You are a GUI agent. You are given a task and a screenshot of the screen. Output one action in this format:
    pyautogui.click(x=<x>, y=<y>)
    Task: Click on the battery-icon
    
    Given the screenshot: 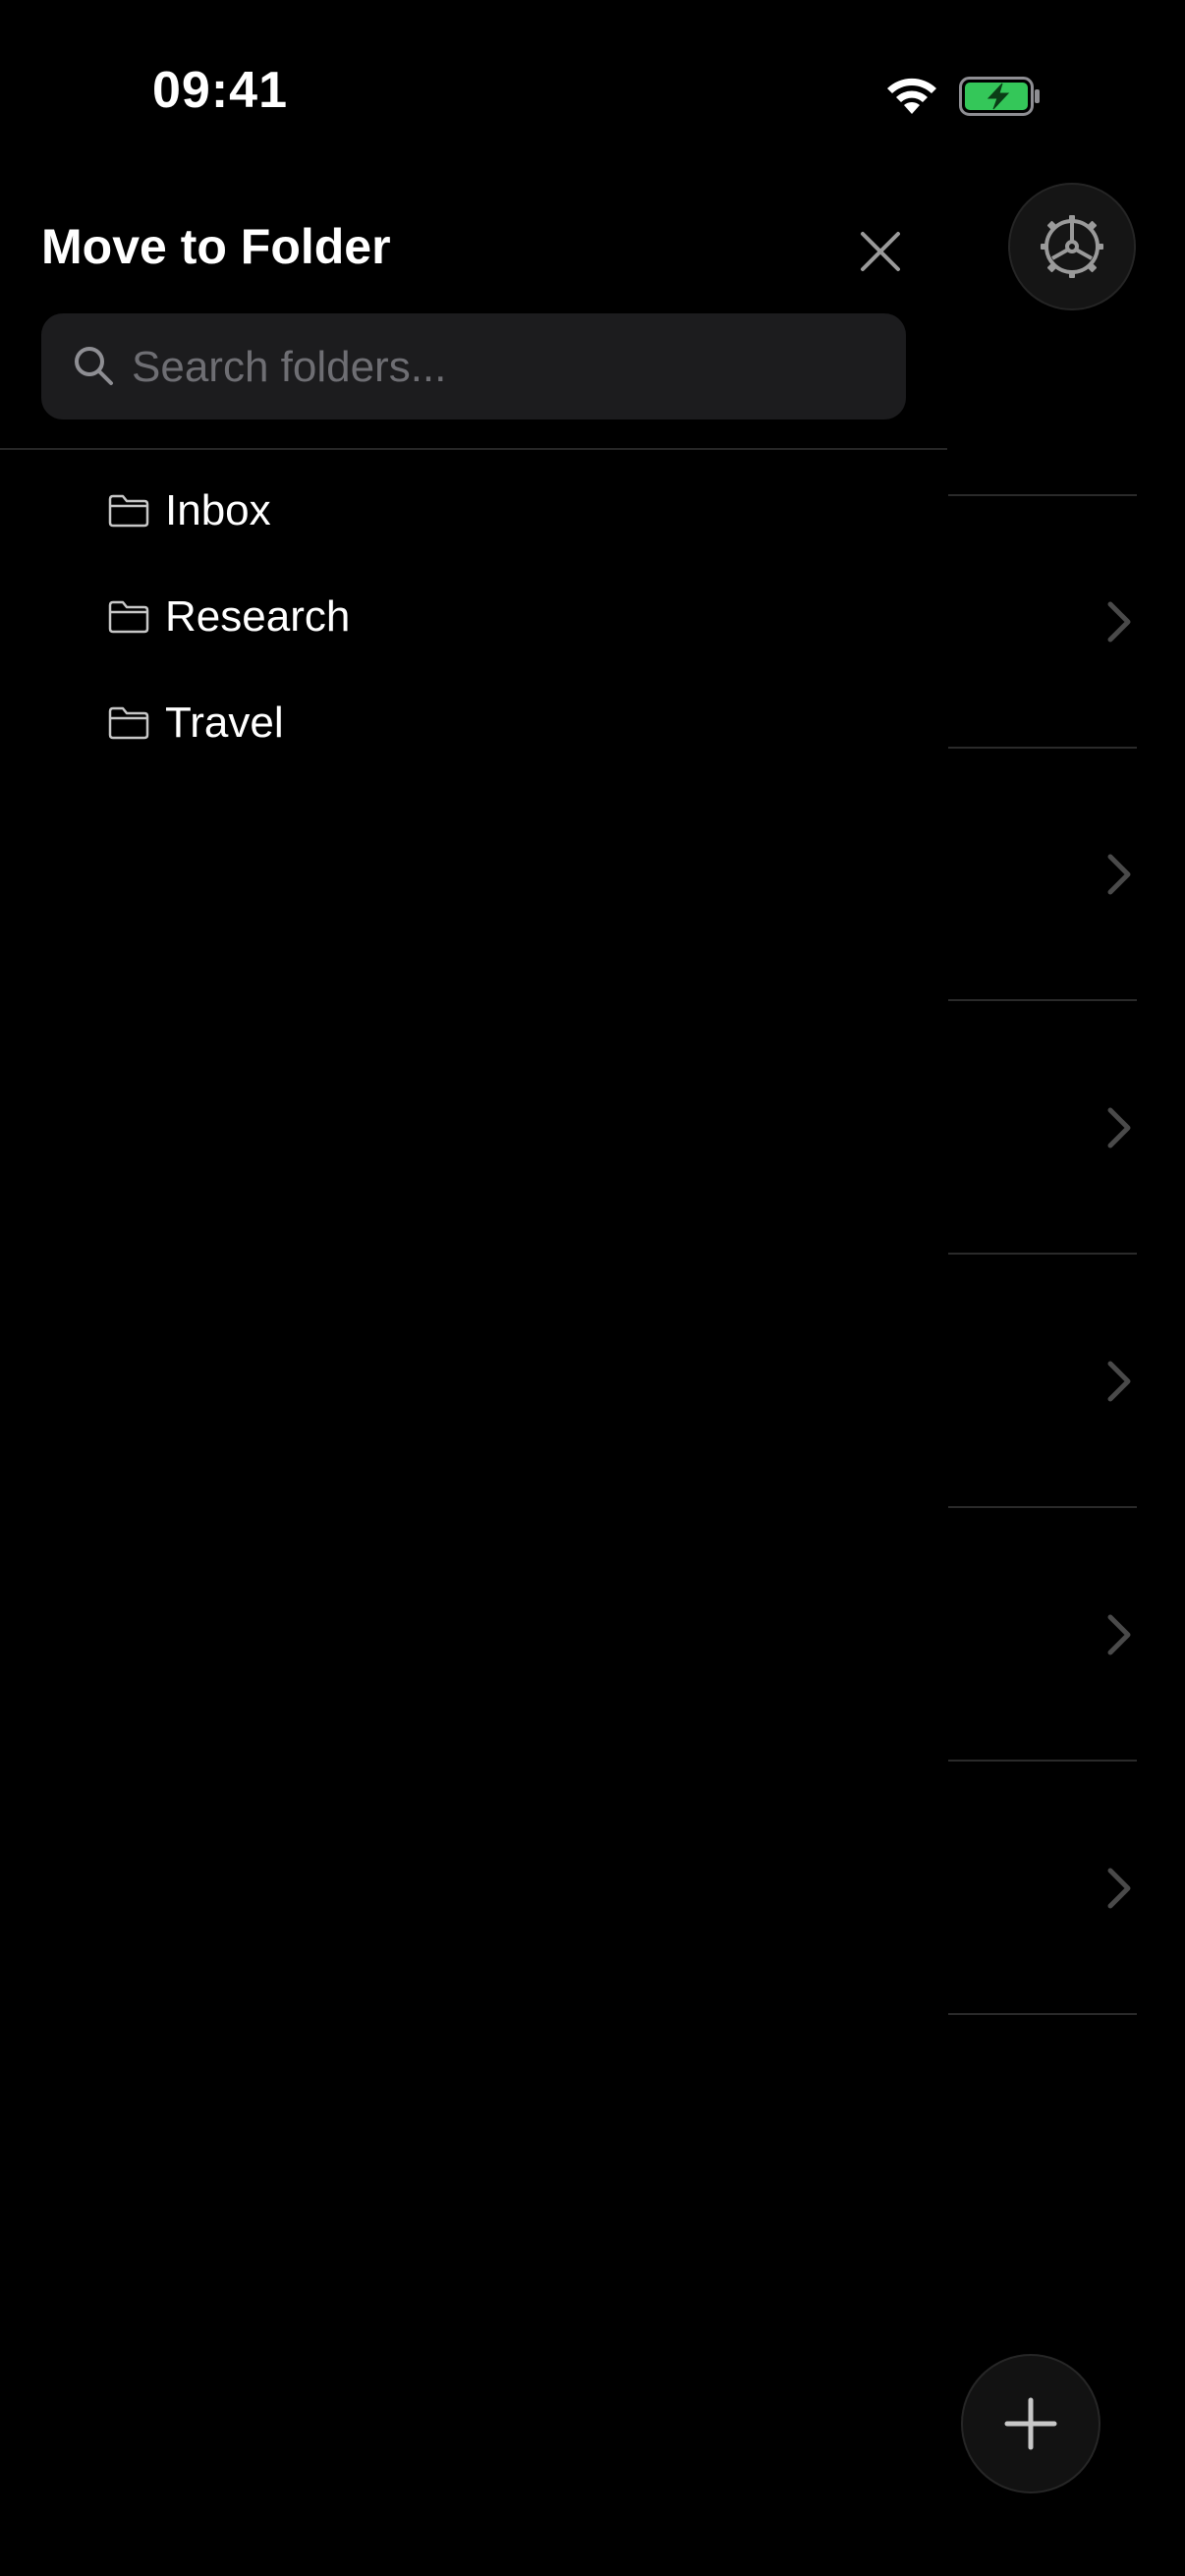 What is the action you would take?
    pyautogui.click(x=1000, y=96)
    